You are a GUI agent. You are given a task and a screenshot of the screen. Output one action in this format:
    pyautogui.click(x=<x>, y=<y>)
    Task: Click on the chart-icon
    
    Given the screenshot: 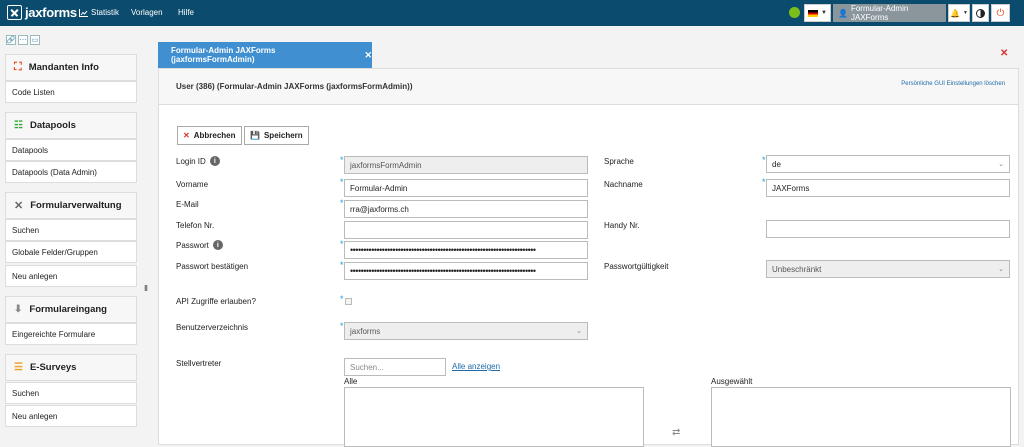 What is the action you would take?
    pyautogui.click(x=83, y=12)
    